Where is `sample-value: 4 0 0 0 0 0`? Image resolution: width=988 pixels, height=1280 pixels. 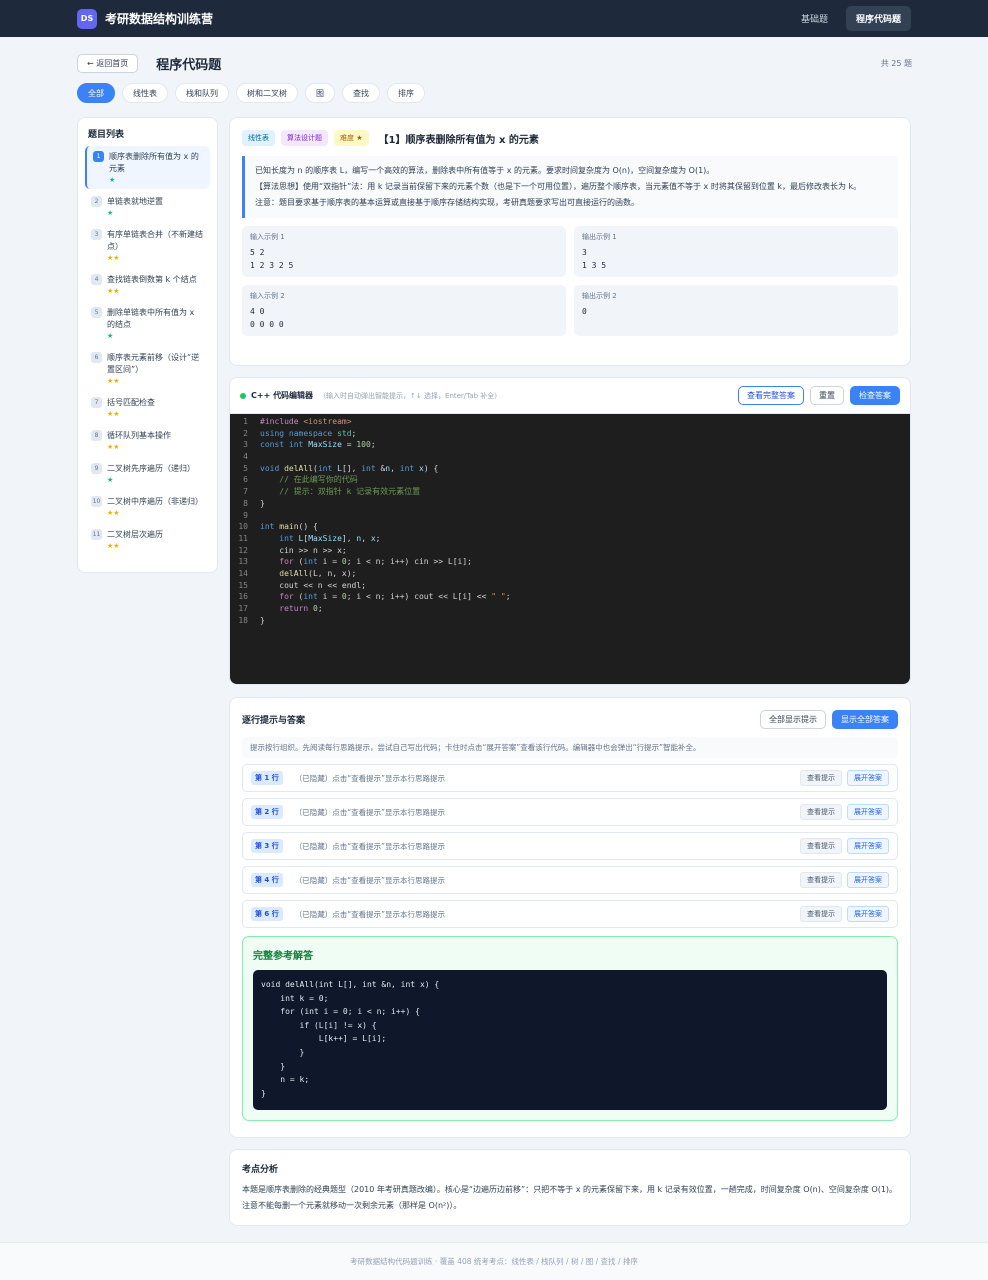
sample-value: 4 0 0 0 0 0 is located at coordinates (267, 318).